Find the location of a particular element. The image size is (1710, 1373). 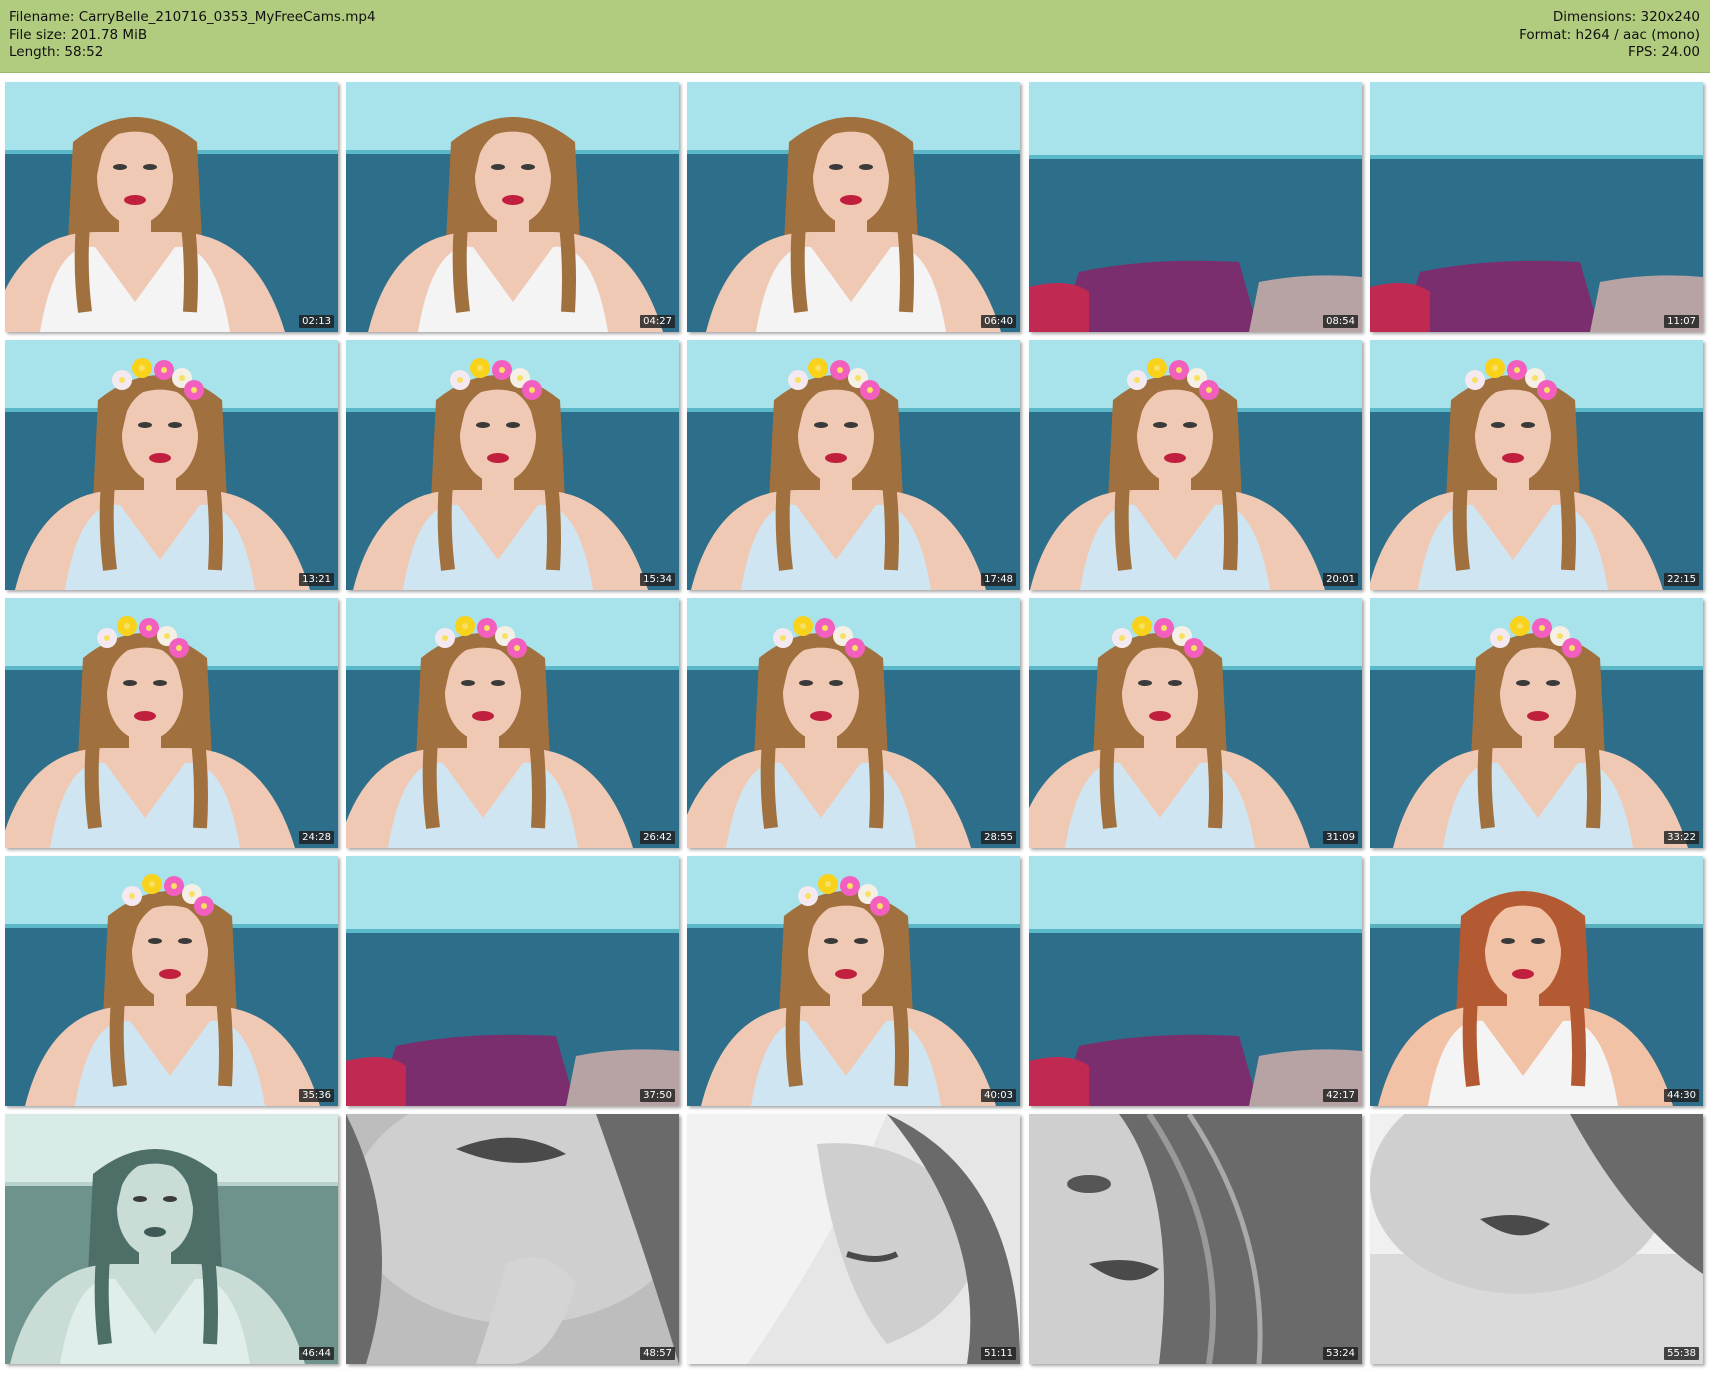

thumbnail-frame: 04:27 is located at coordinates (512, 207).